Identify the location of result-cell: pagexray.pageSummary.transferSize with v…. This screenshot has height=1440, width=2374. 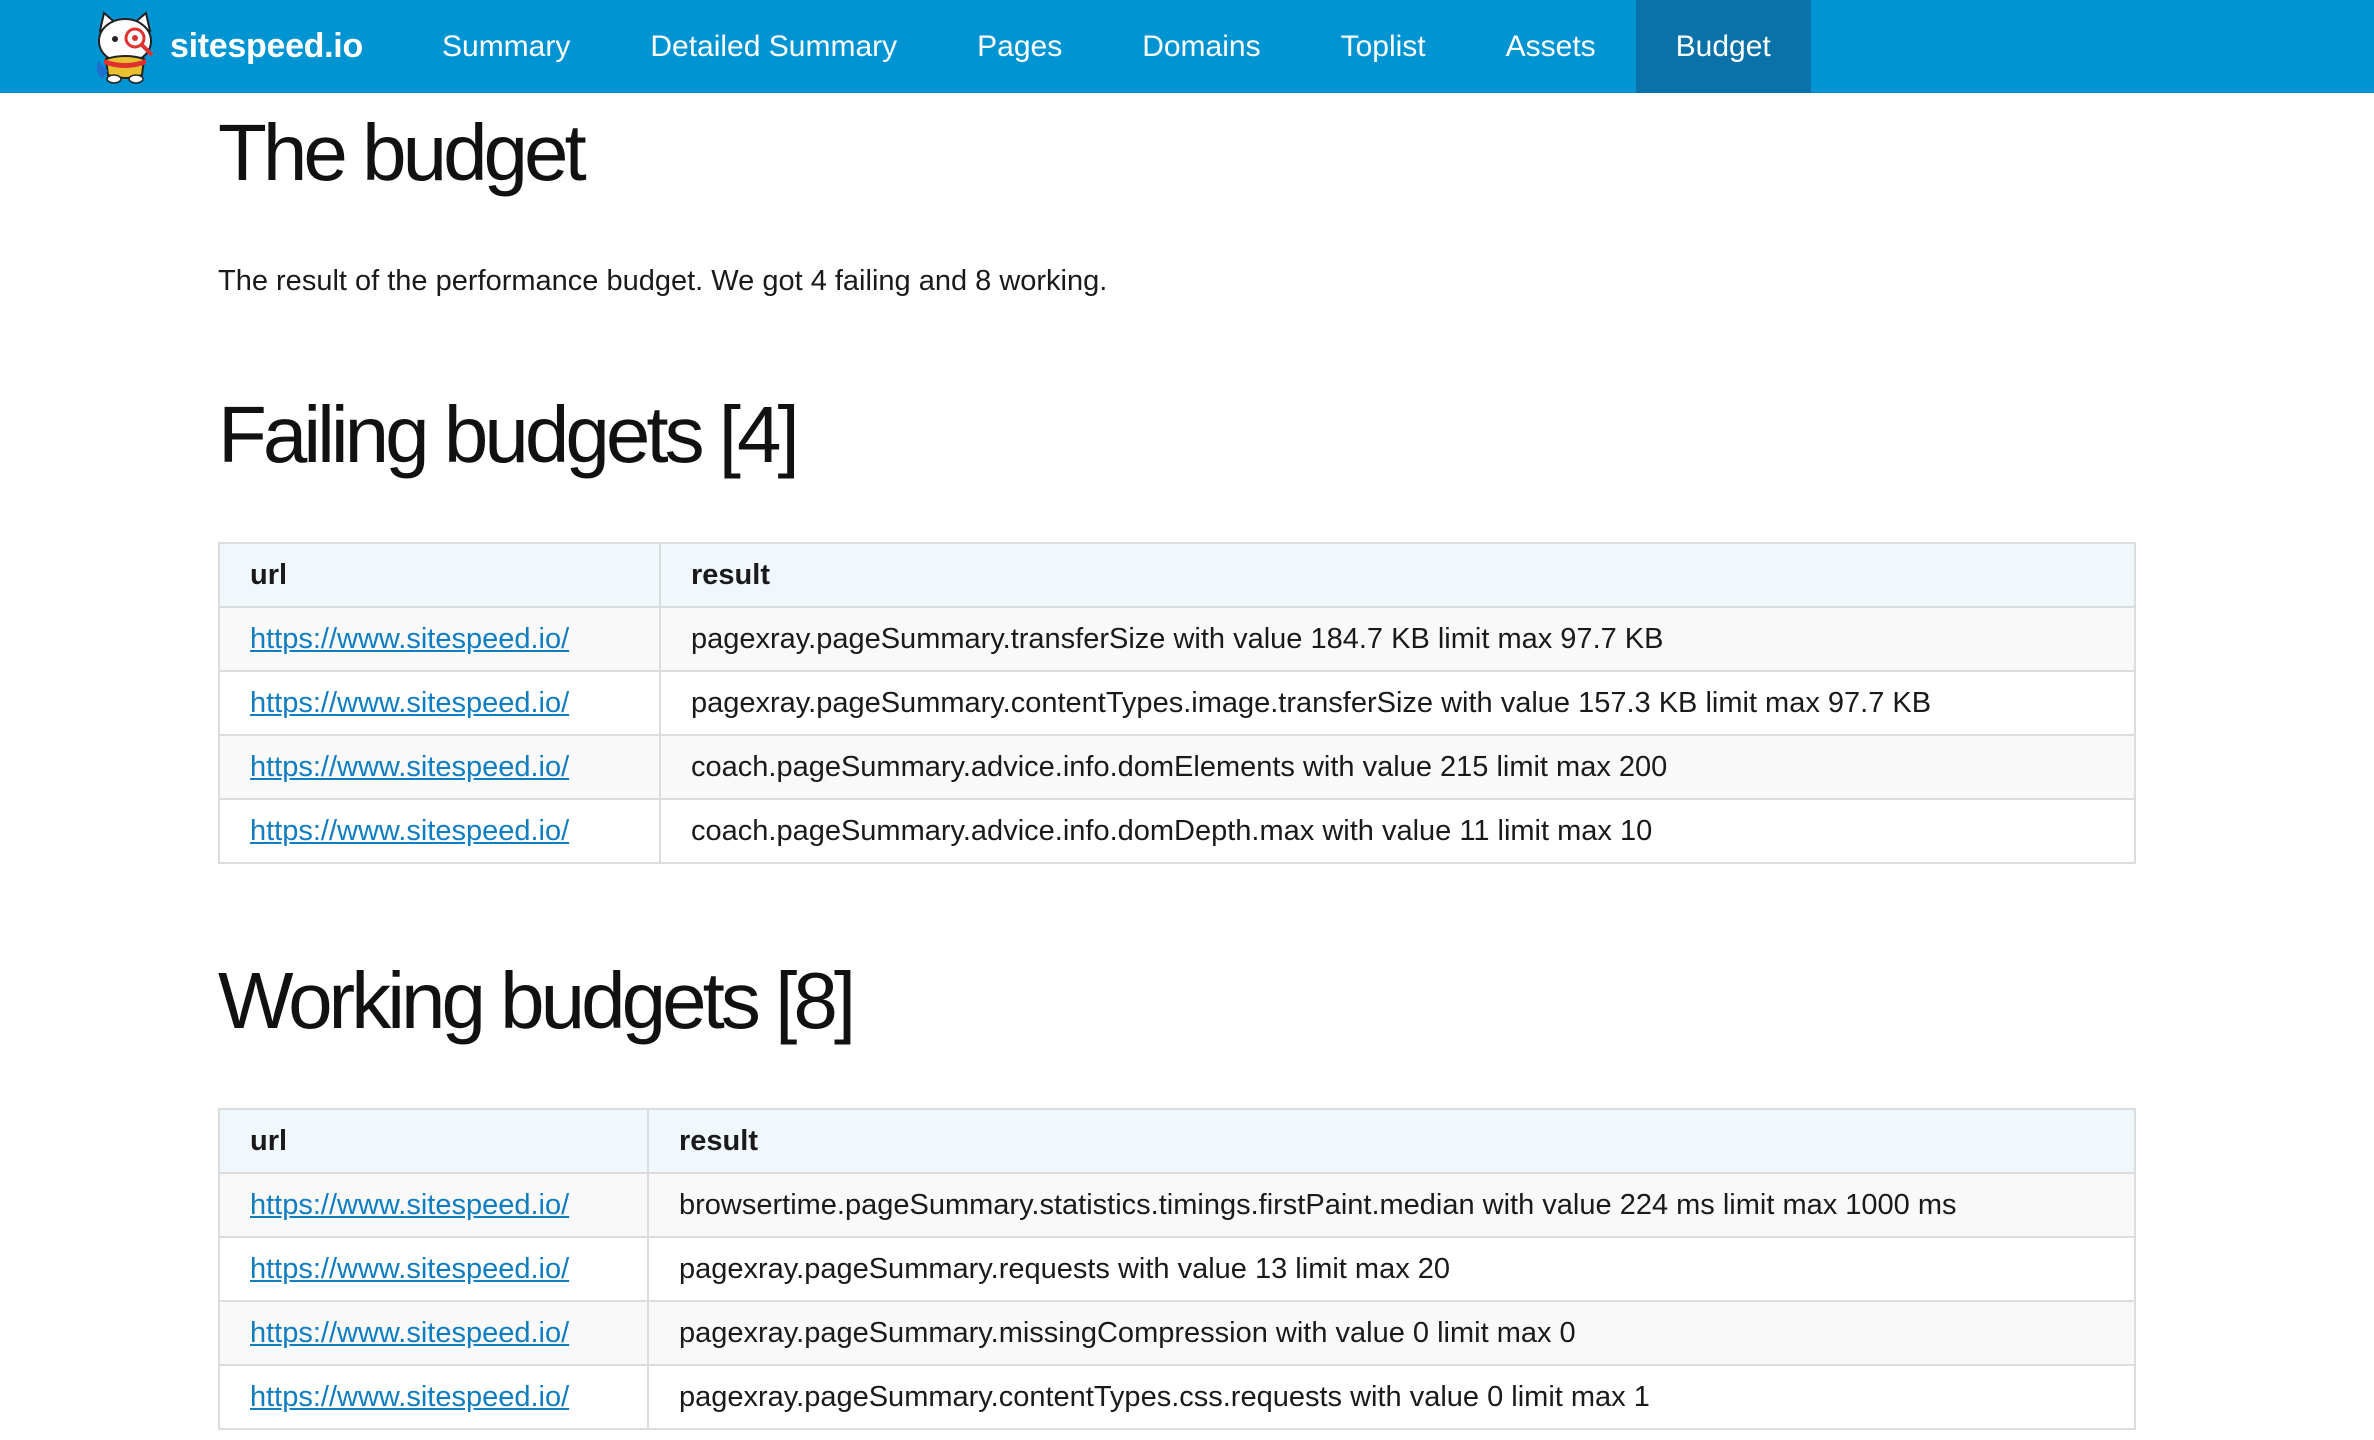
(1397, 639).